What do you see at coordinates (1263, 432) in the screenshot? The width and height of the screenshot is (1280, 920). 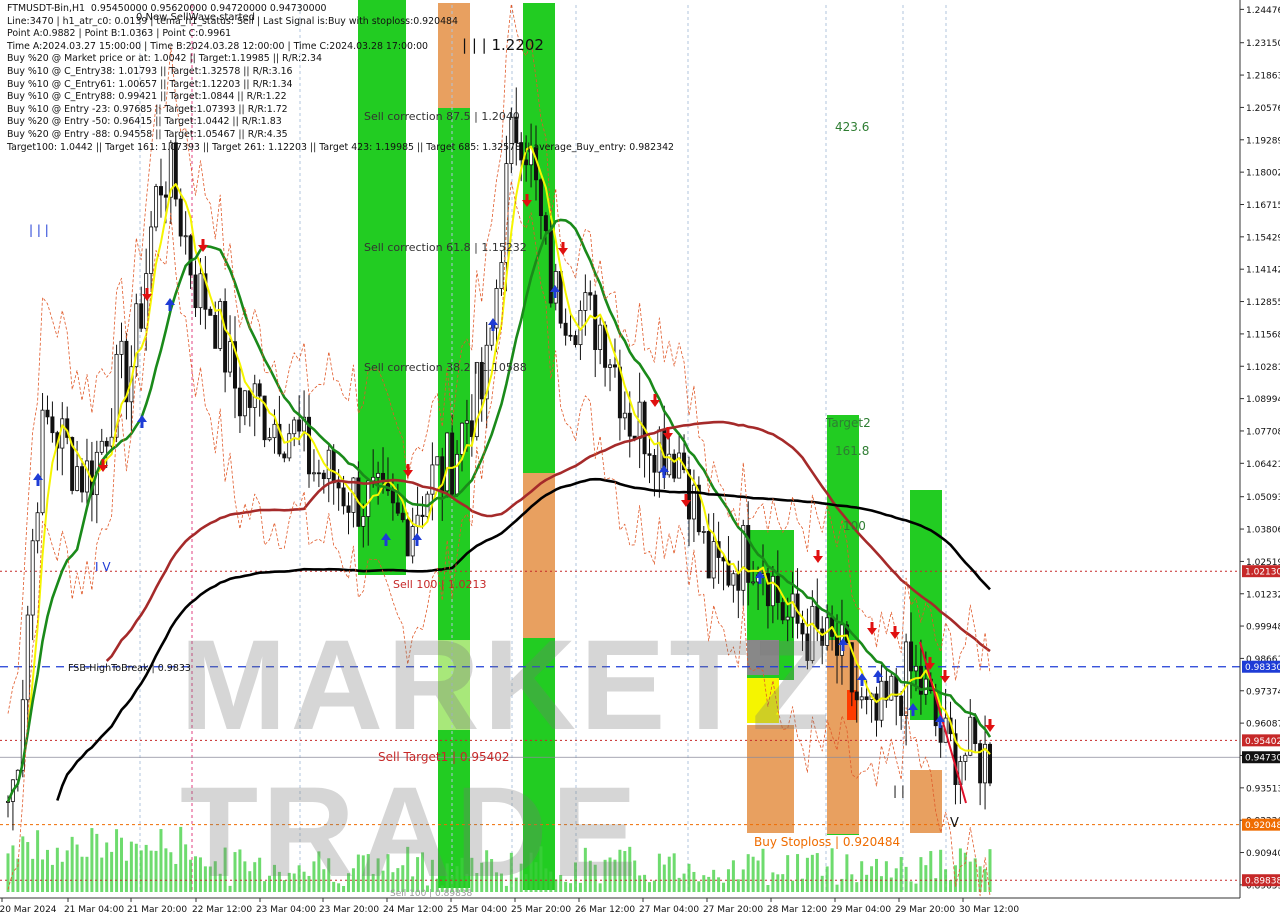 I see `price-tick-label: 1.07708` at bounding box center [1263, 432].